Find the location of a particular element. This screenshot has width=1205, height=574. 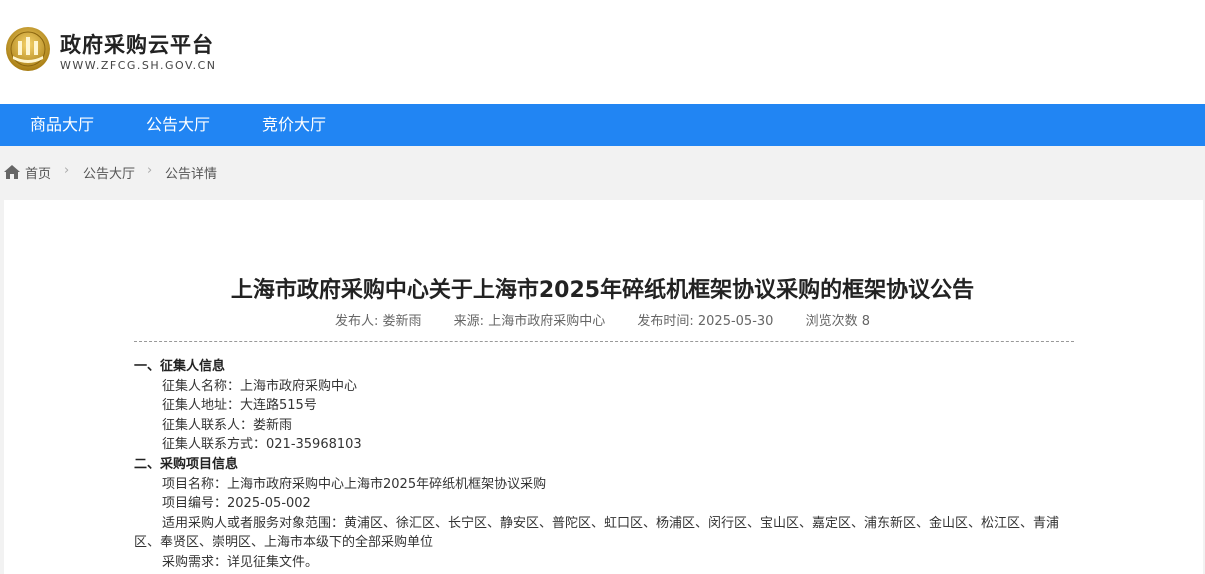

government-emblem-icon is located at coordinates (28, 49).